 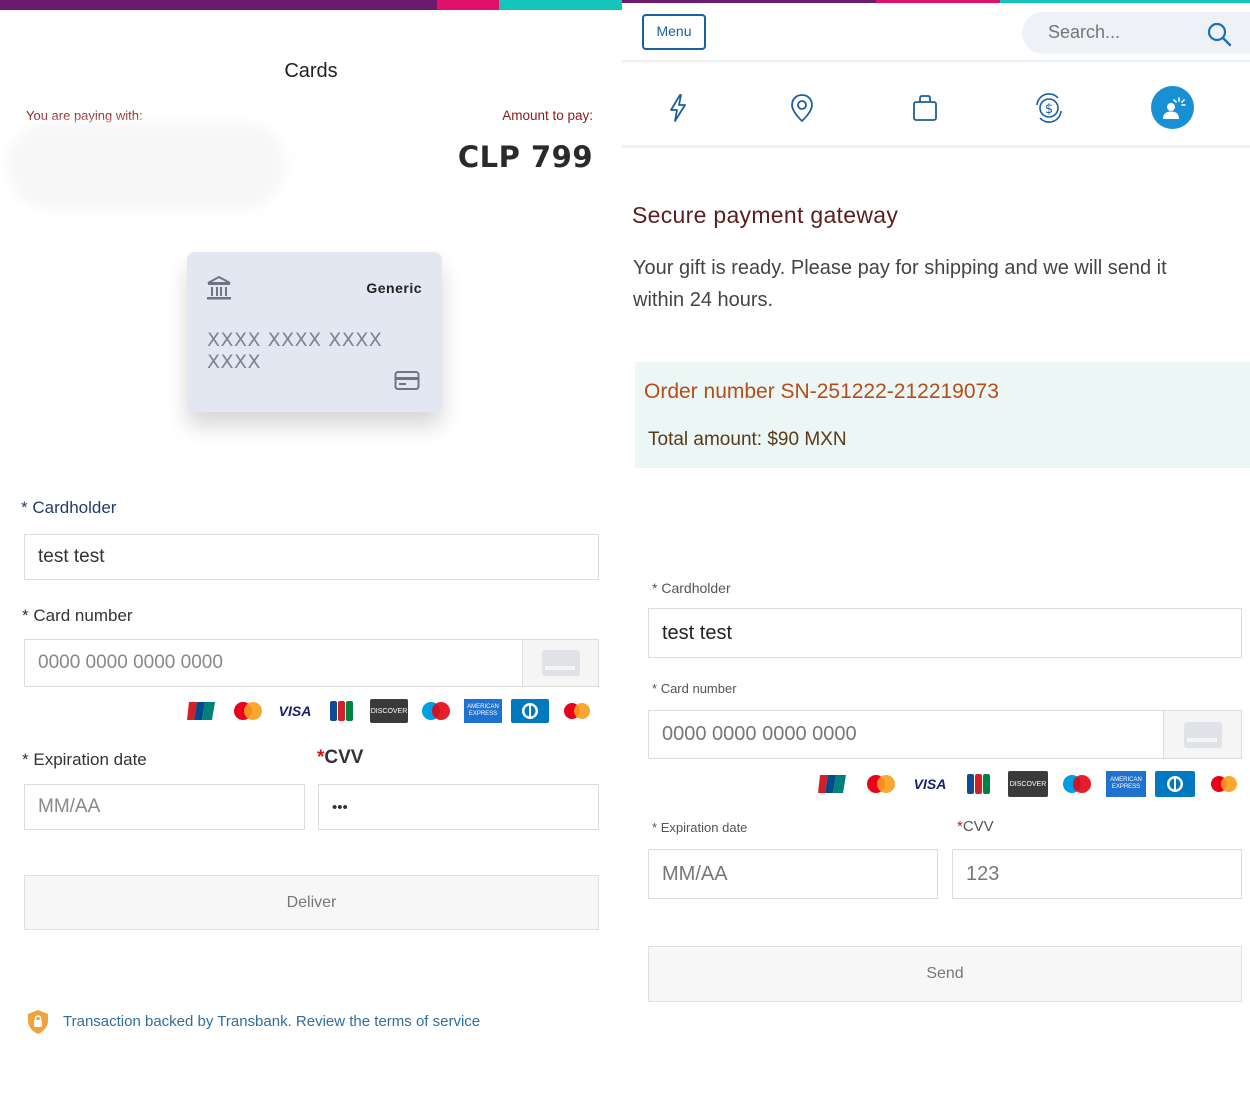 I want to click on paying-with-label: You are paying with:, so click(x=84, y=115).